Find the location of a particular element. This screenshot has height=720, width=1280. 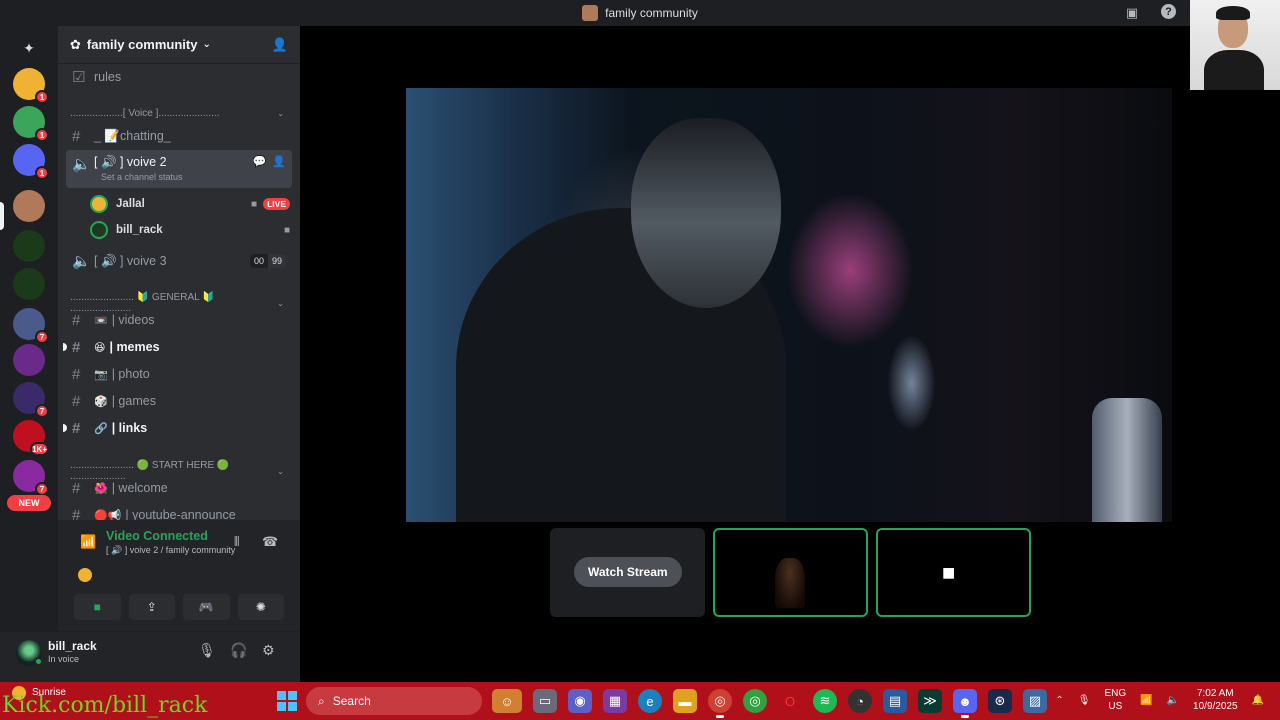

set-channel-status: Set a channel status is located at coordinates (142, 177).